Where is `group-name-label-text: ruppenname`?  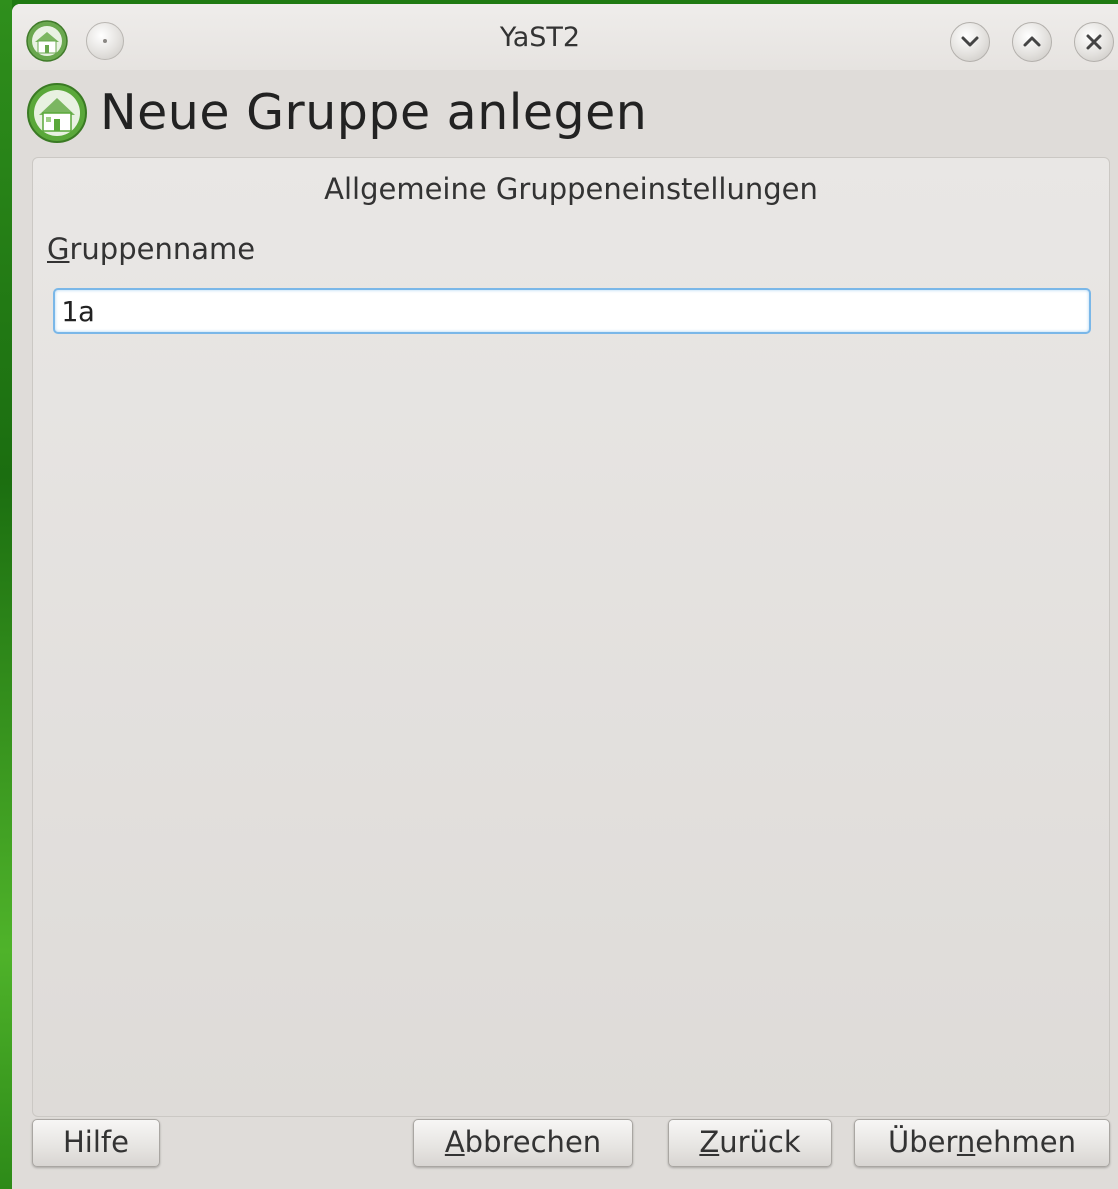 group-name-label-text: ruppenname is located at coordinates (162, 249).